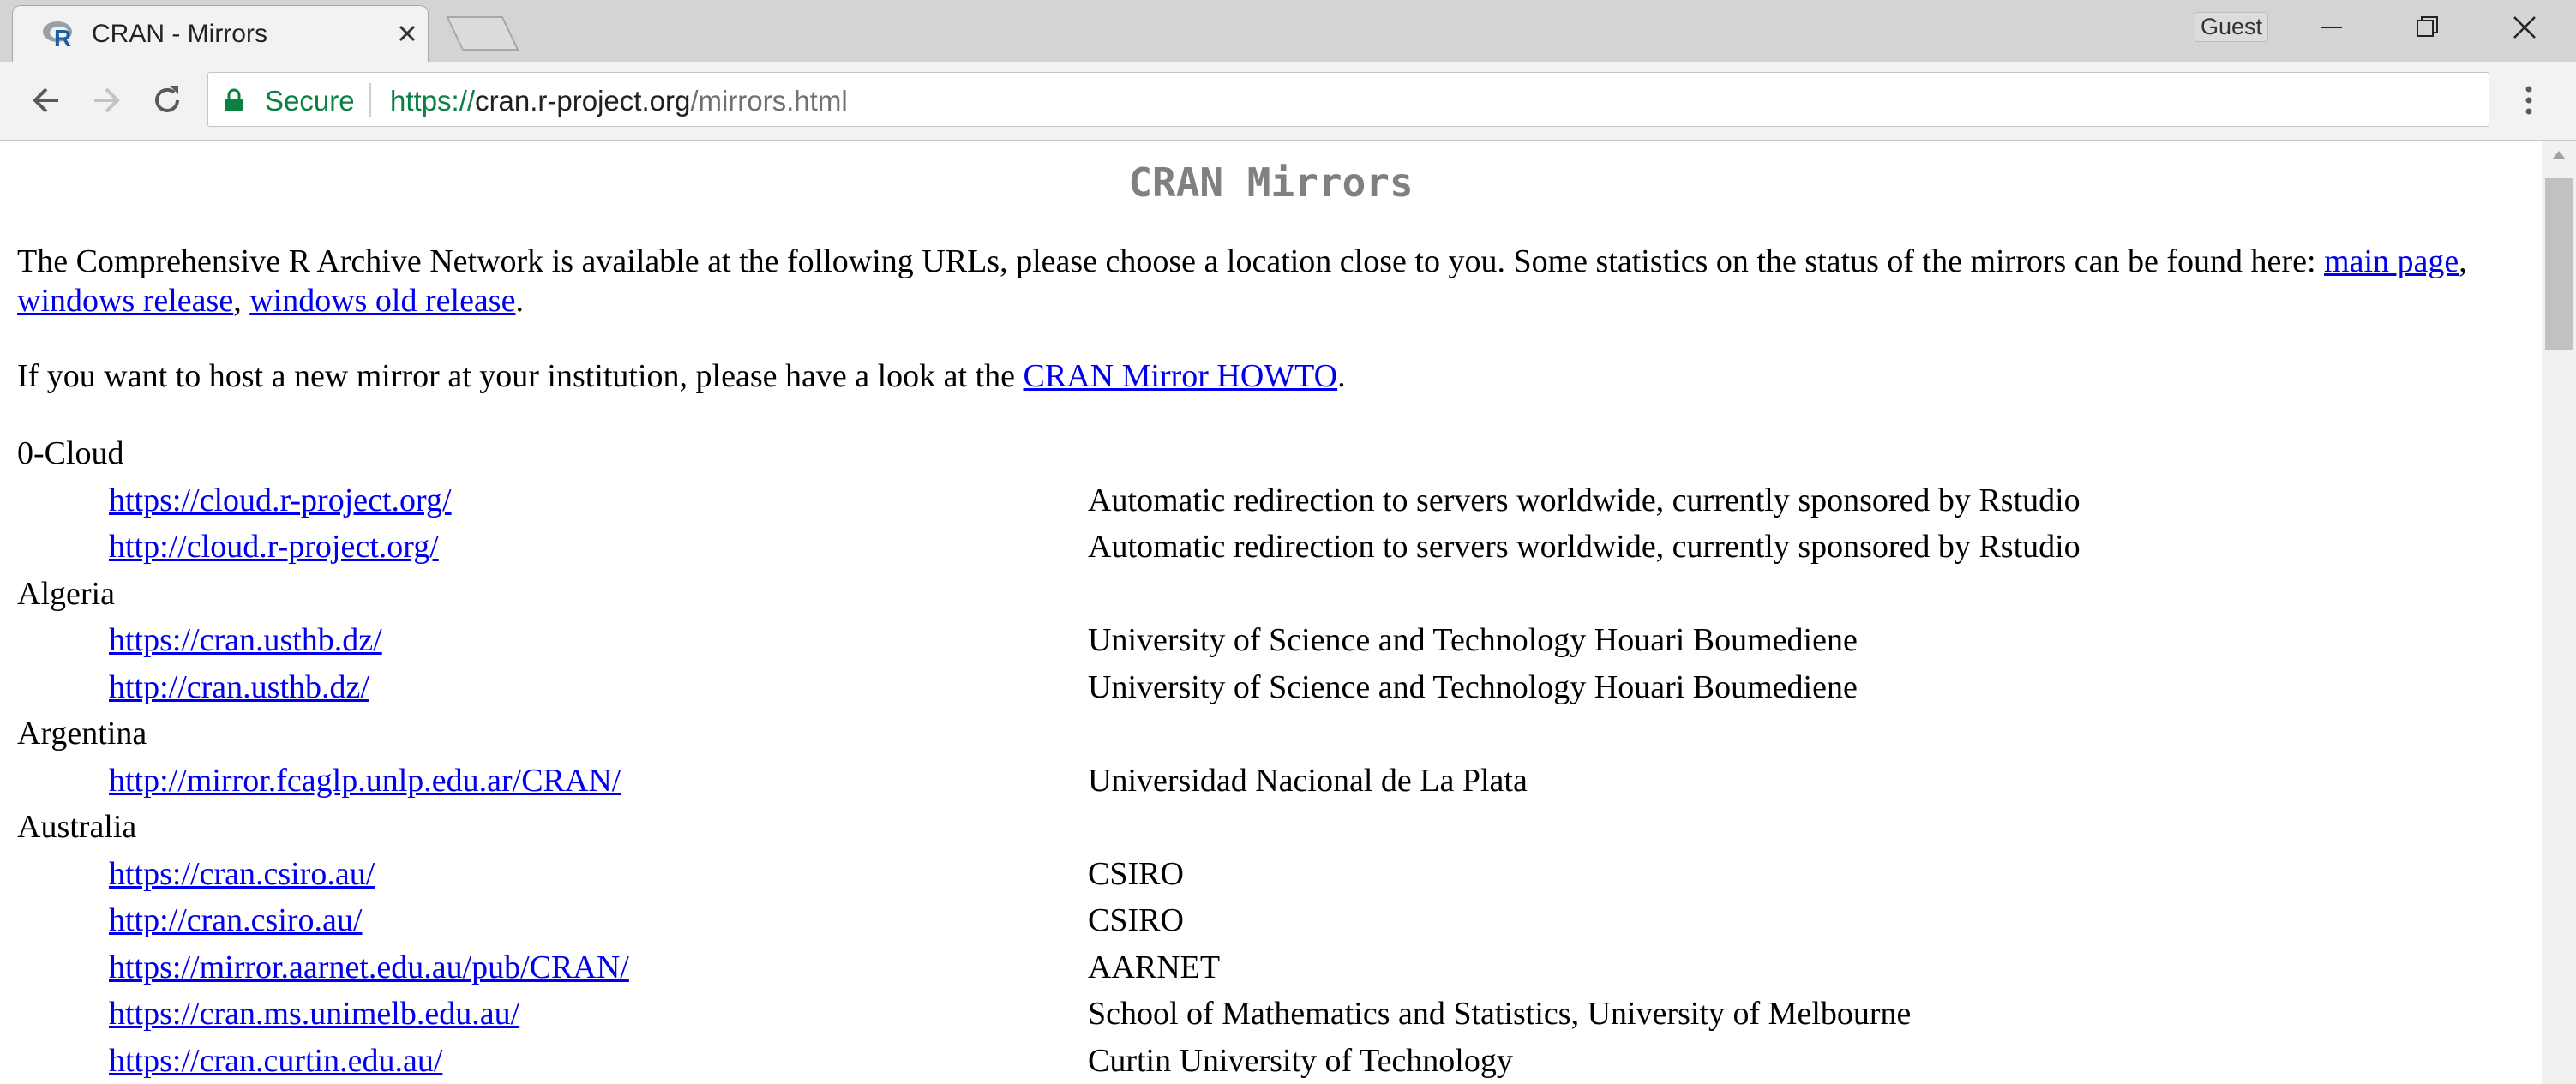 Image resolution: width=2576 pixels, height=1084 pixels. I want to click on kebab-menu-icon, so click(2529, 100).